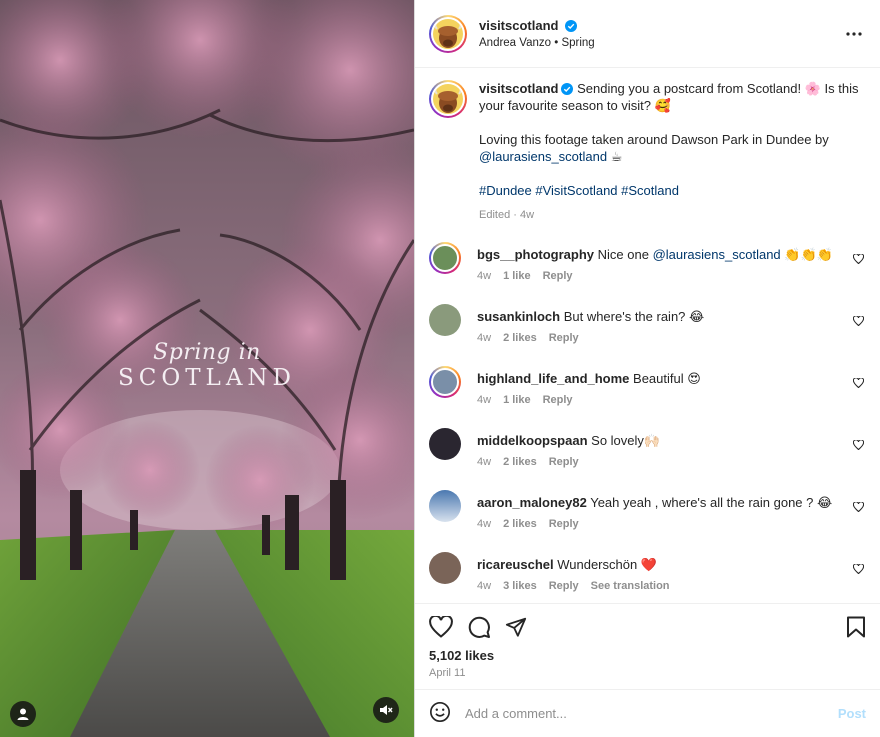 The width and height of the screenshot is (880, 737). I want to click on header-subtitle: Andrea Vanzo • Spring, so click(660, 43).